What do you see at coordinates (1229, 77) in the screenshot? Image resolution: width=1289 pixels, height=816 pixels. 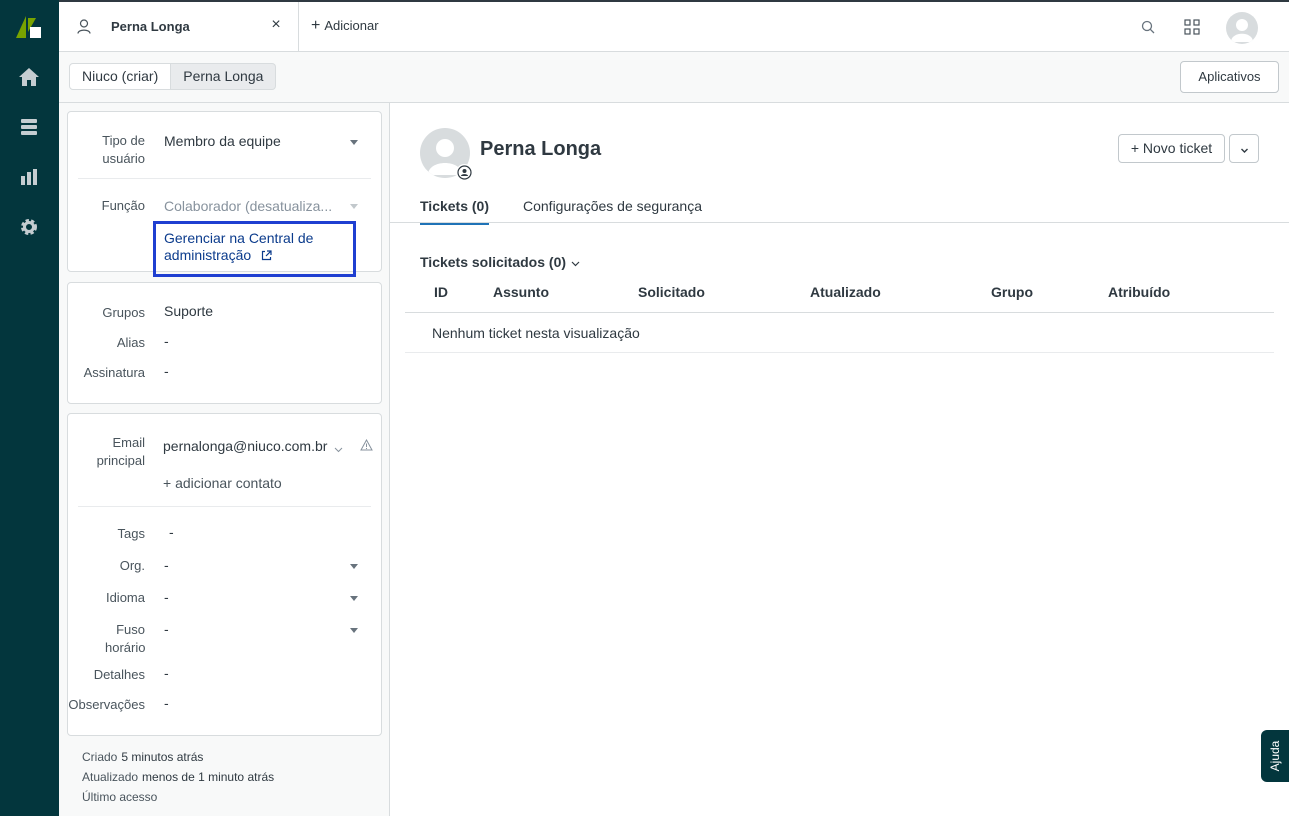 I see `apps-button: Aplicativos` at bounding box center [1229, 77].